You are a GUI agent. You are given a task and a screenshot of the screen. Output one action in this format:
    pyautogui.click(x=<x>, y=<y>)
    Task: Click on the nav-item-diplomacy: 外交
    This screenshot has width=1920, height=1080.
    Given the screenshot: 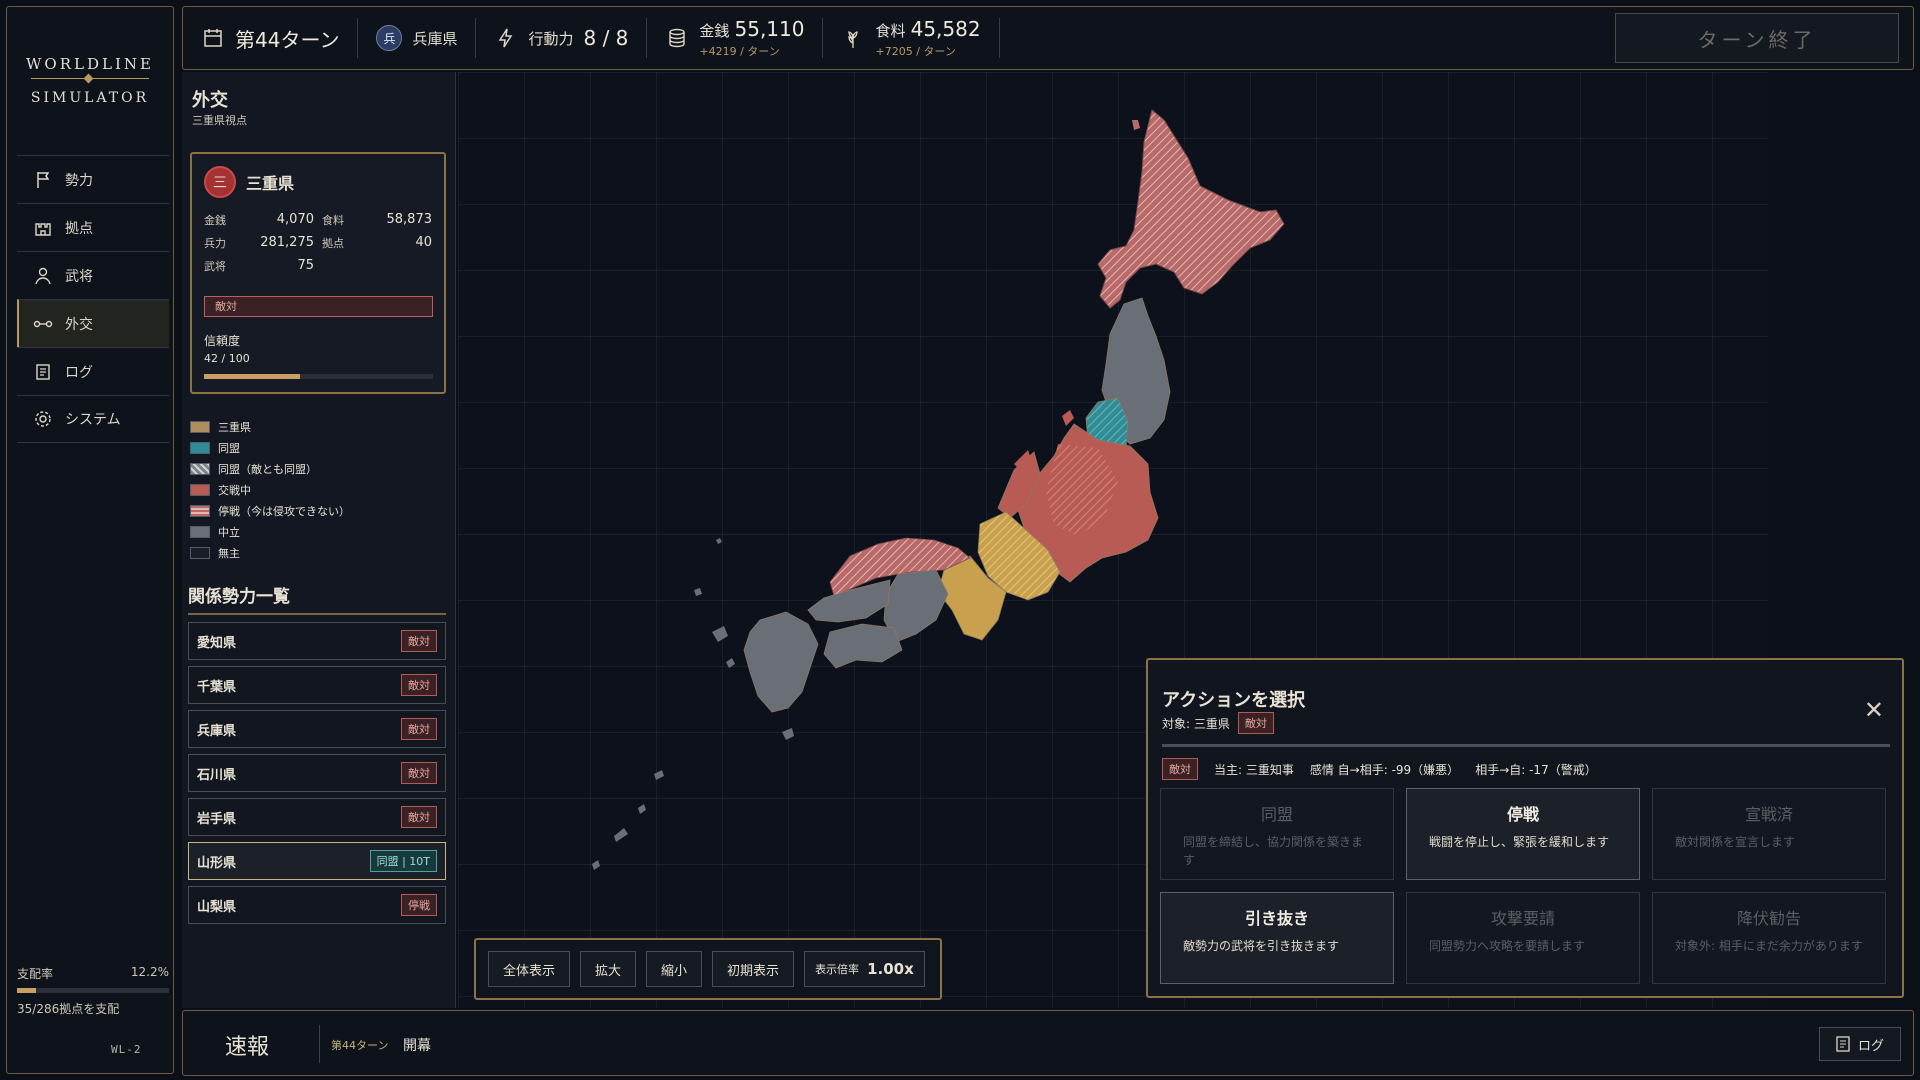 What is the action you would take?
    pyautogui.click(x=93, y=323)
    